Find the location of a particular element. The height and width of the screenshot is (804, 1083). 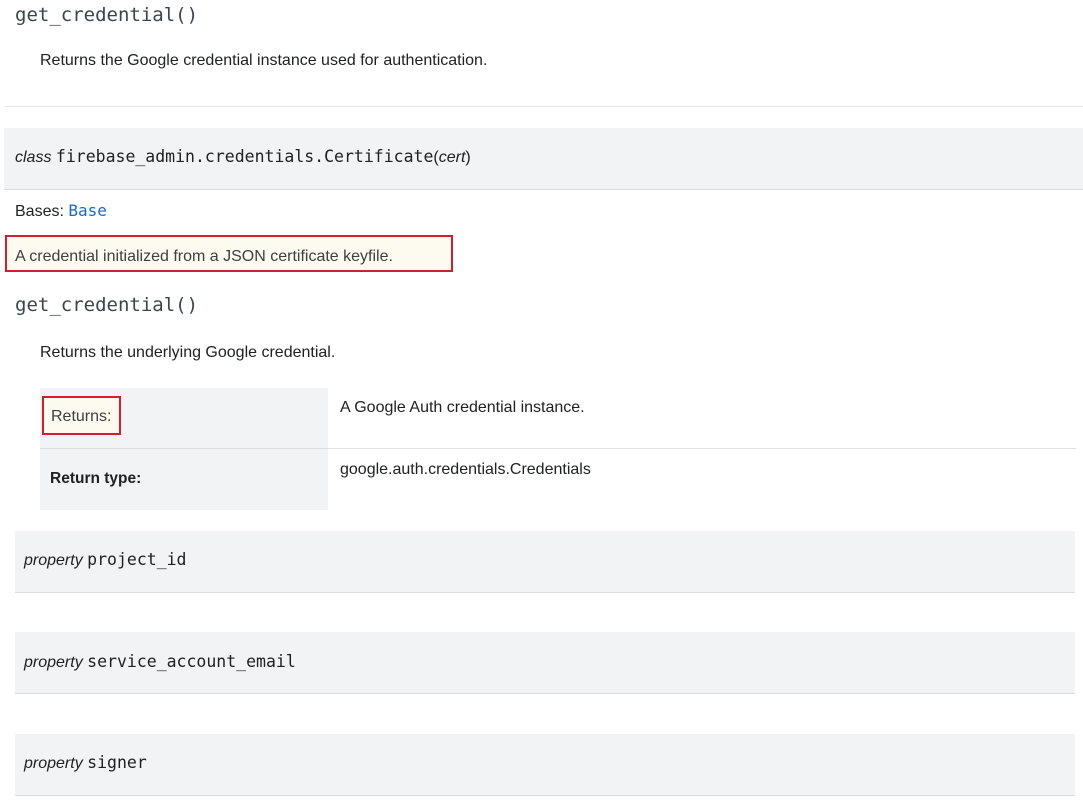

method-signature-2: get_credential() is located at coordinates (106, 305).